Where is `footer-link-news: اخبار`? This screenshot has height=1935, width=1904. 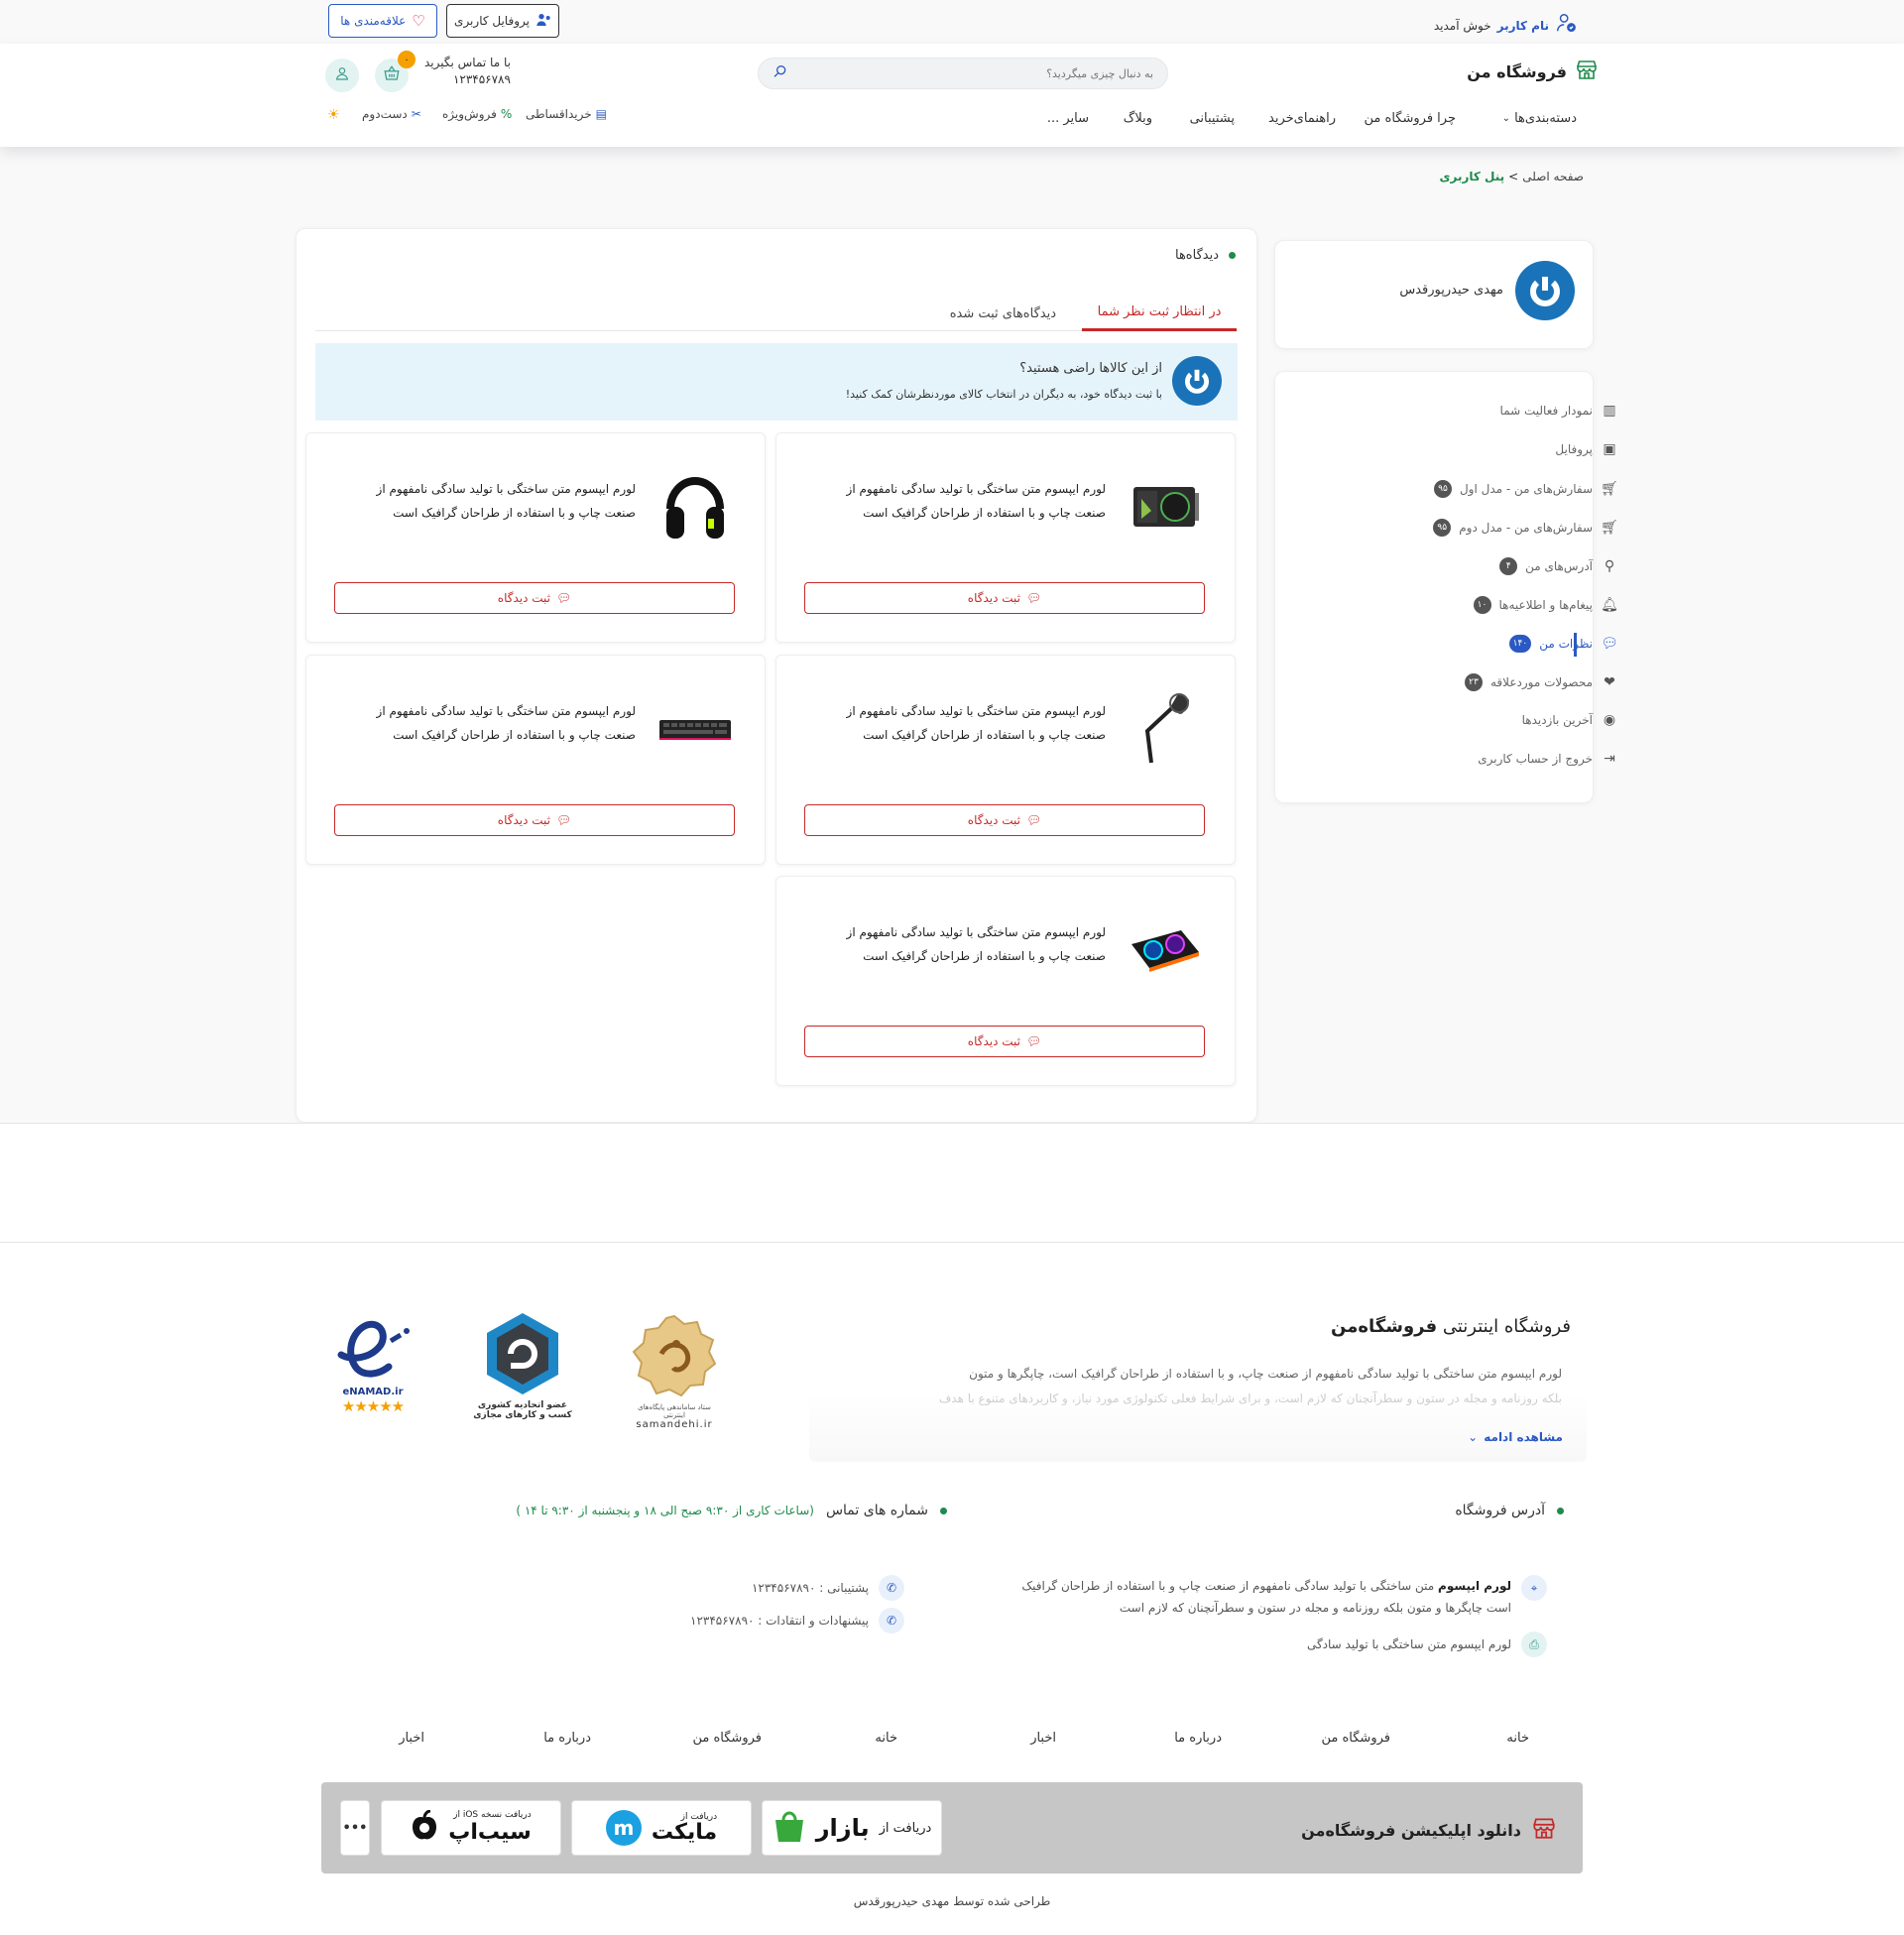 footer-link-news: اخبار is located at coordinates (1043, 1739).